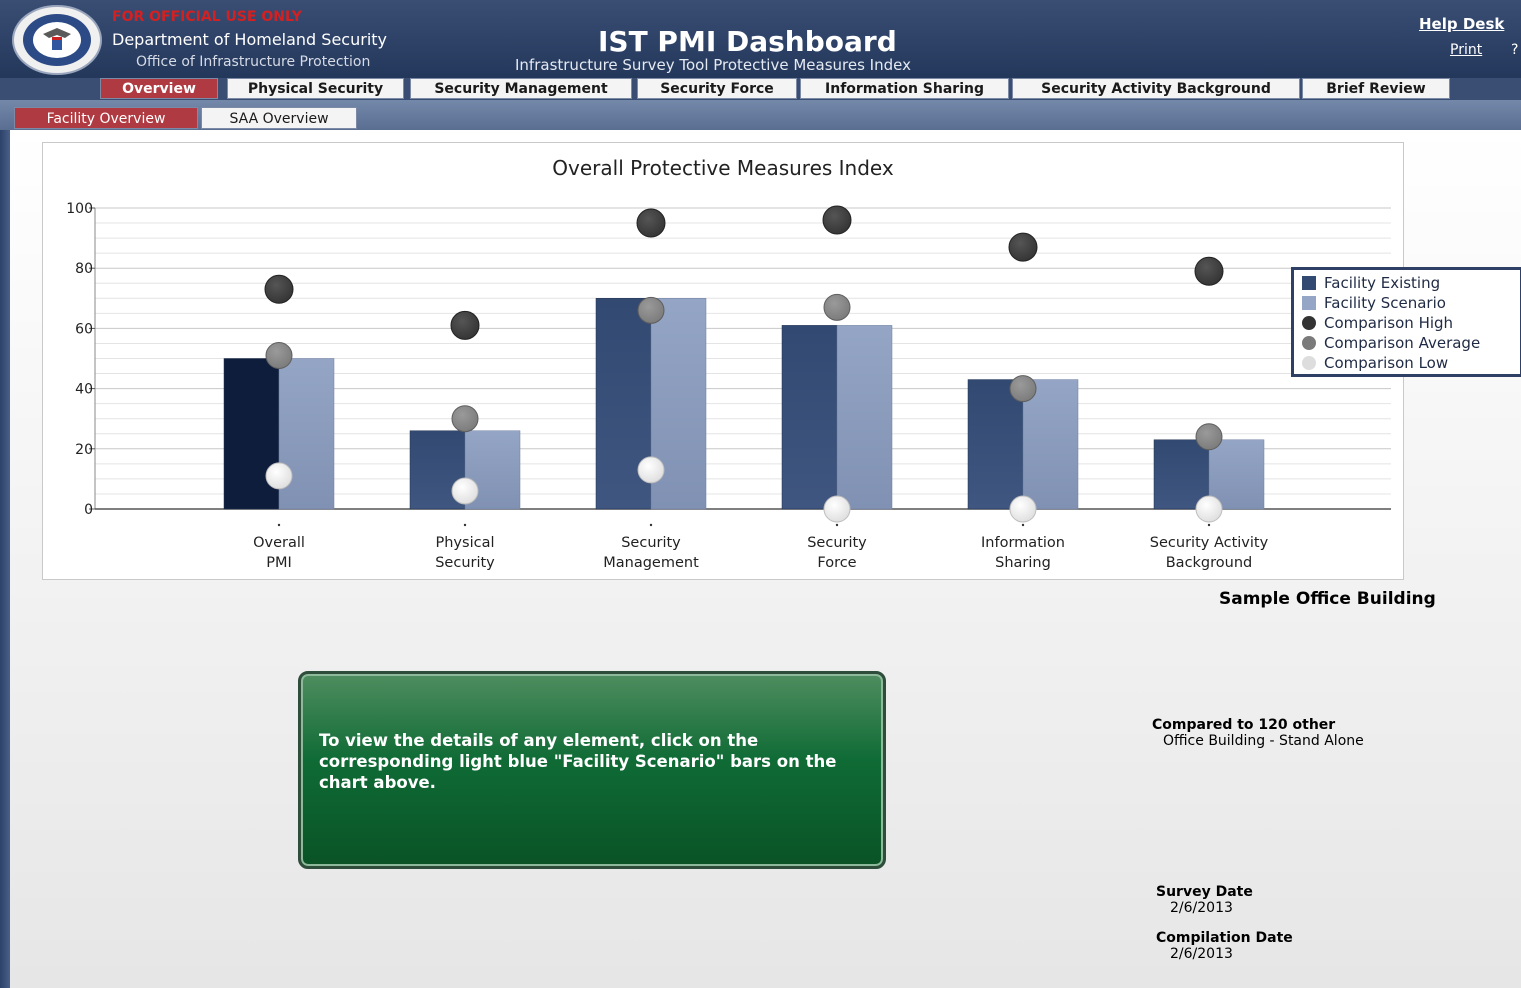 The height and width of the screenshot is (988, 1521). Describe the element at coordinates (57, 40) in the screenshot. I see `dhs-seal-icon` at that location.